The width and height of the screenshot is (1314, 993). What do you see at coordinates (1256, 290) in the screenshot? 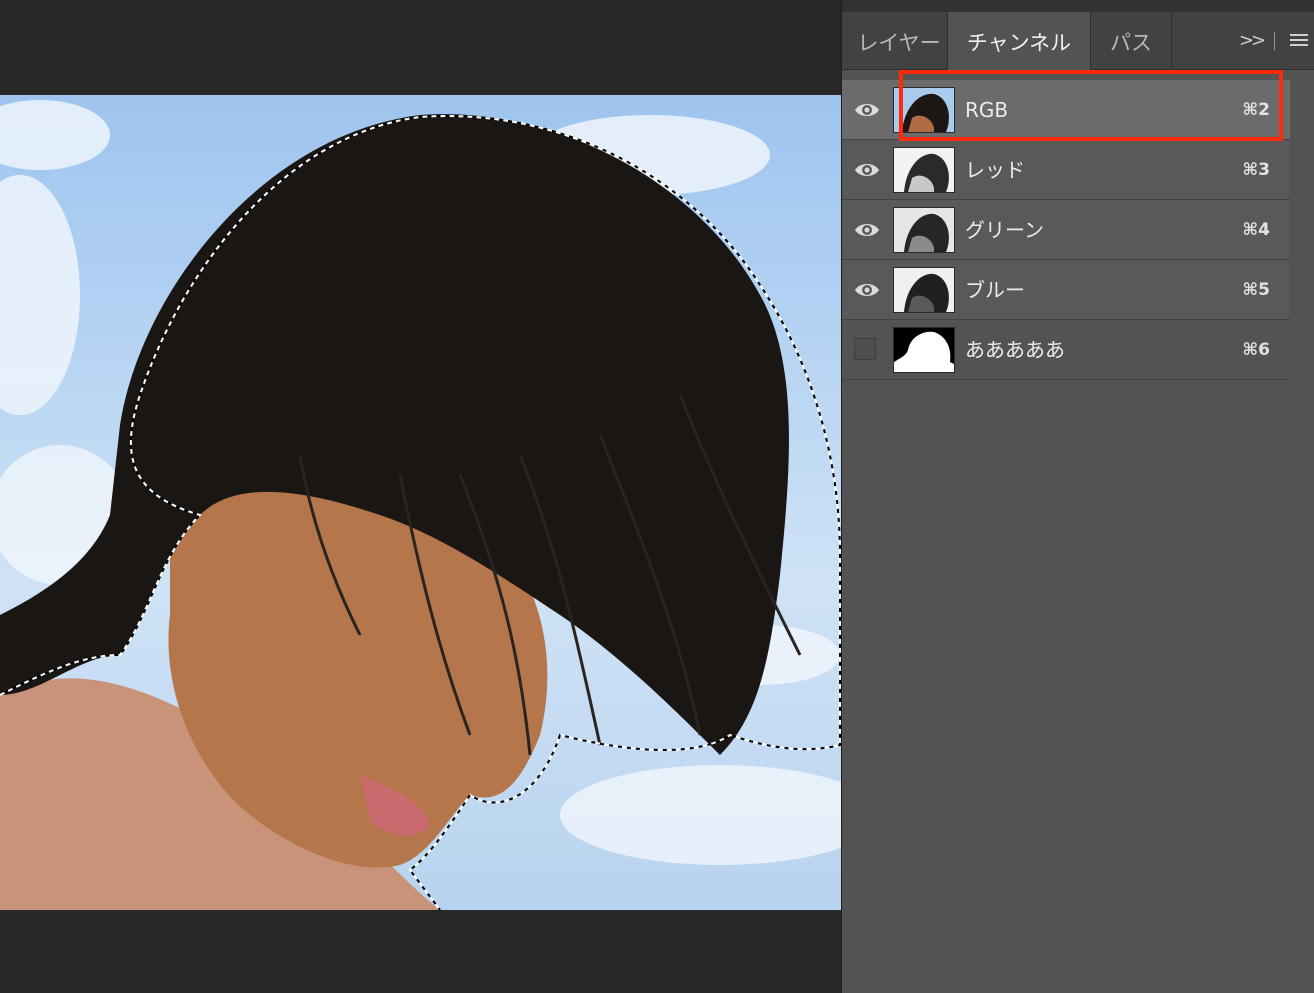
I see `channel-shortcut: ⌘5` at bounding box center [1256, 290].